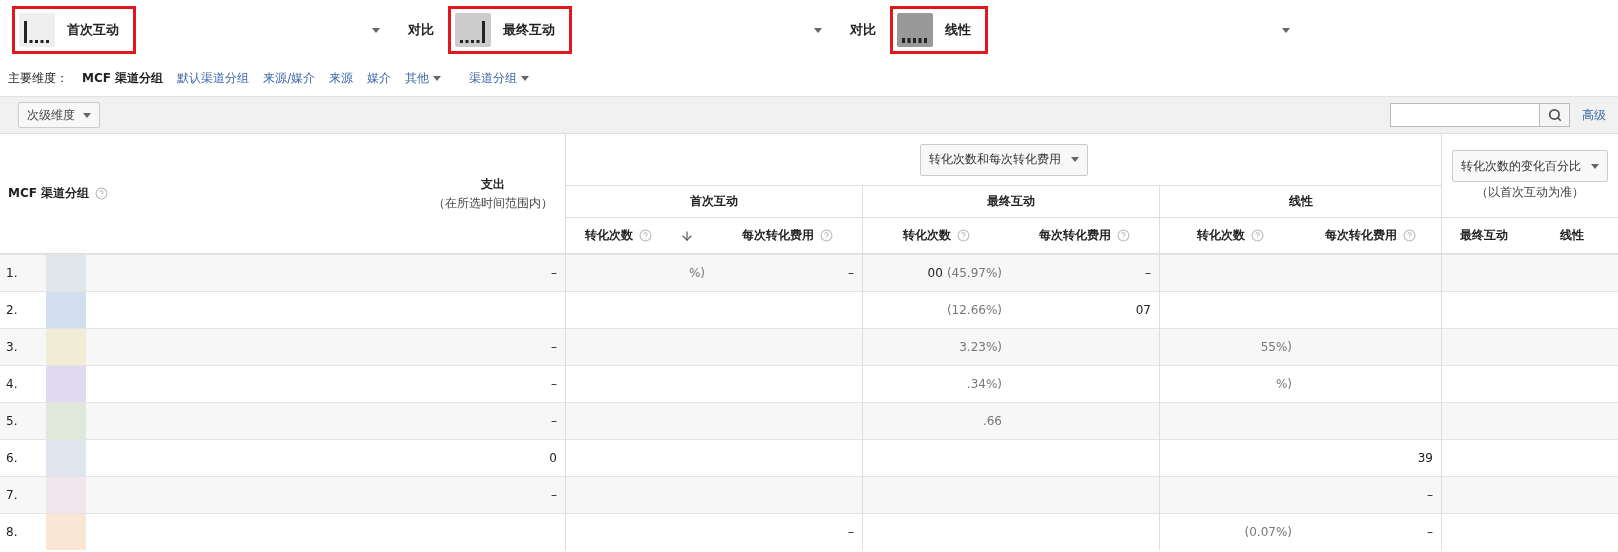 This screenshot has height=552, width=1618. I want to click on advanced-link: 高级, so click(1594, 115).